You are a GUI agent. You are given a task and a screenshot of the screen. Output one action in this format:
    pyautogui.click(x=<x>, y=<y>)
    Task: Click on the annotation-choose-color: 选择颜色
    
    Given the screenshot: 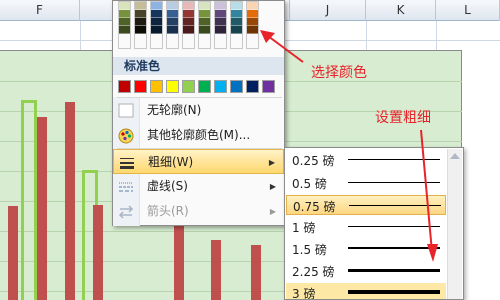 What is the action you would take?
    pyautogui.click(x=339, y=73)
    